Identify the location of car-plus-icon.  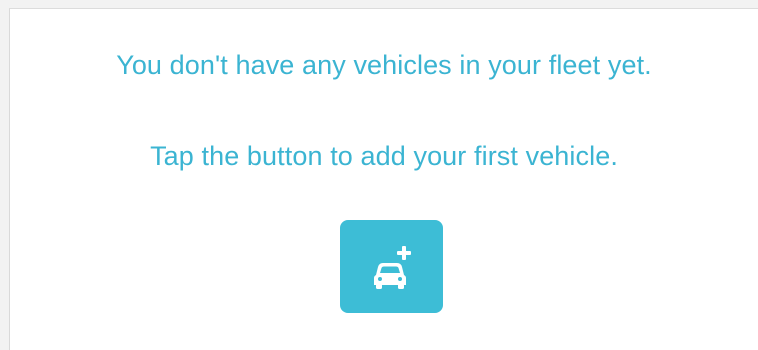
(392, 267).